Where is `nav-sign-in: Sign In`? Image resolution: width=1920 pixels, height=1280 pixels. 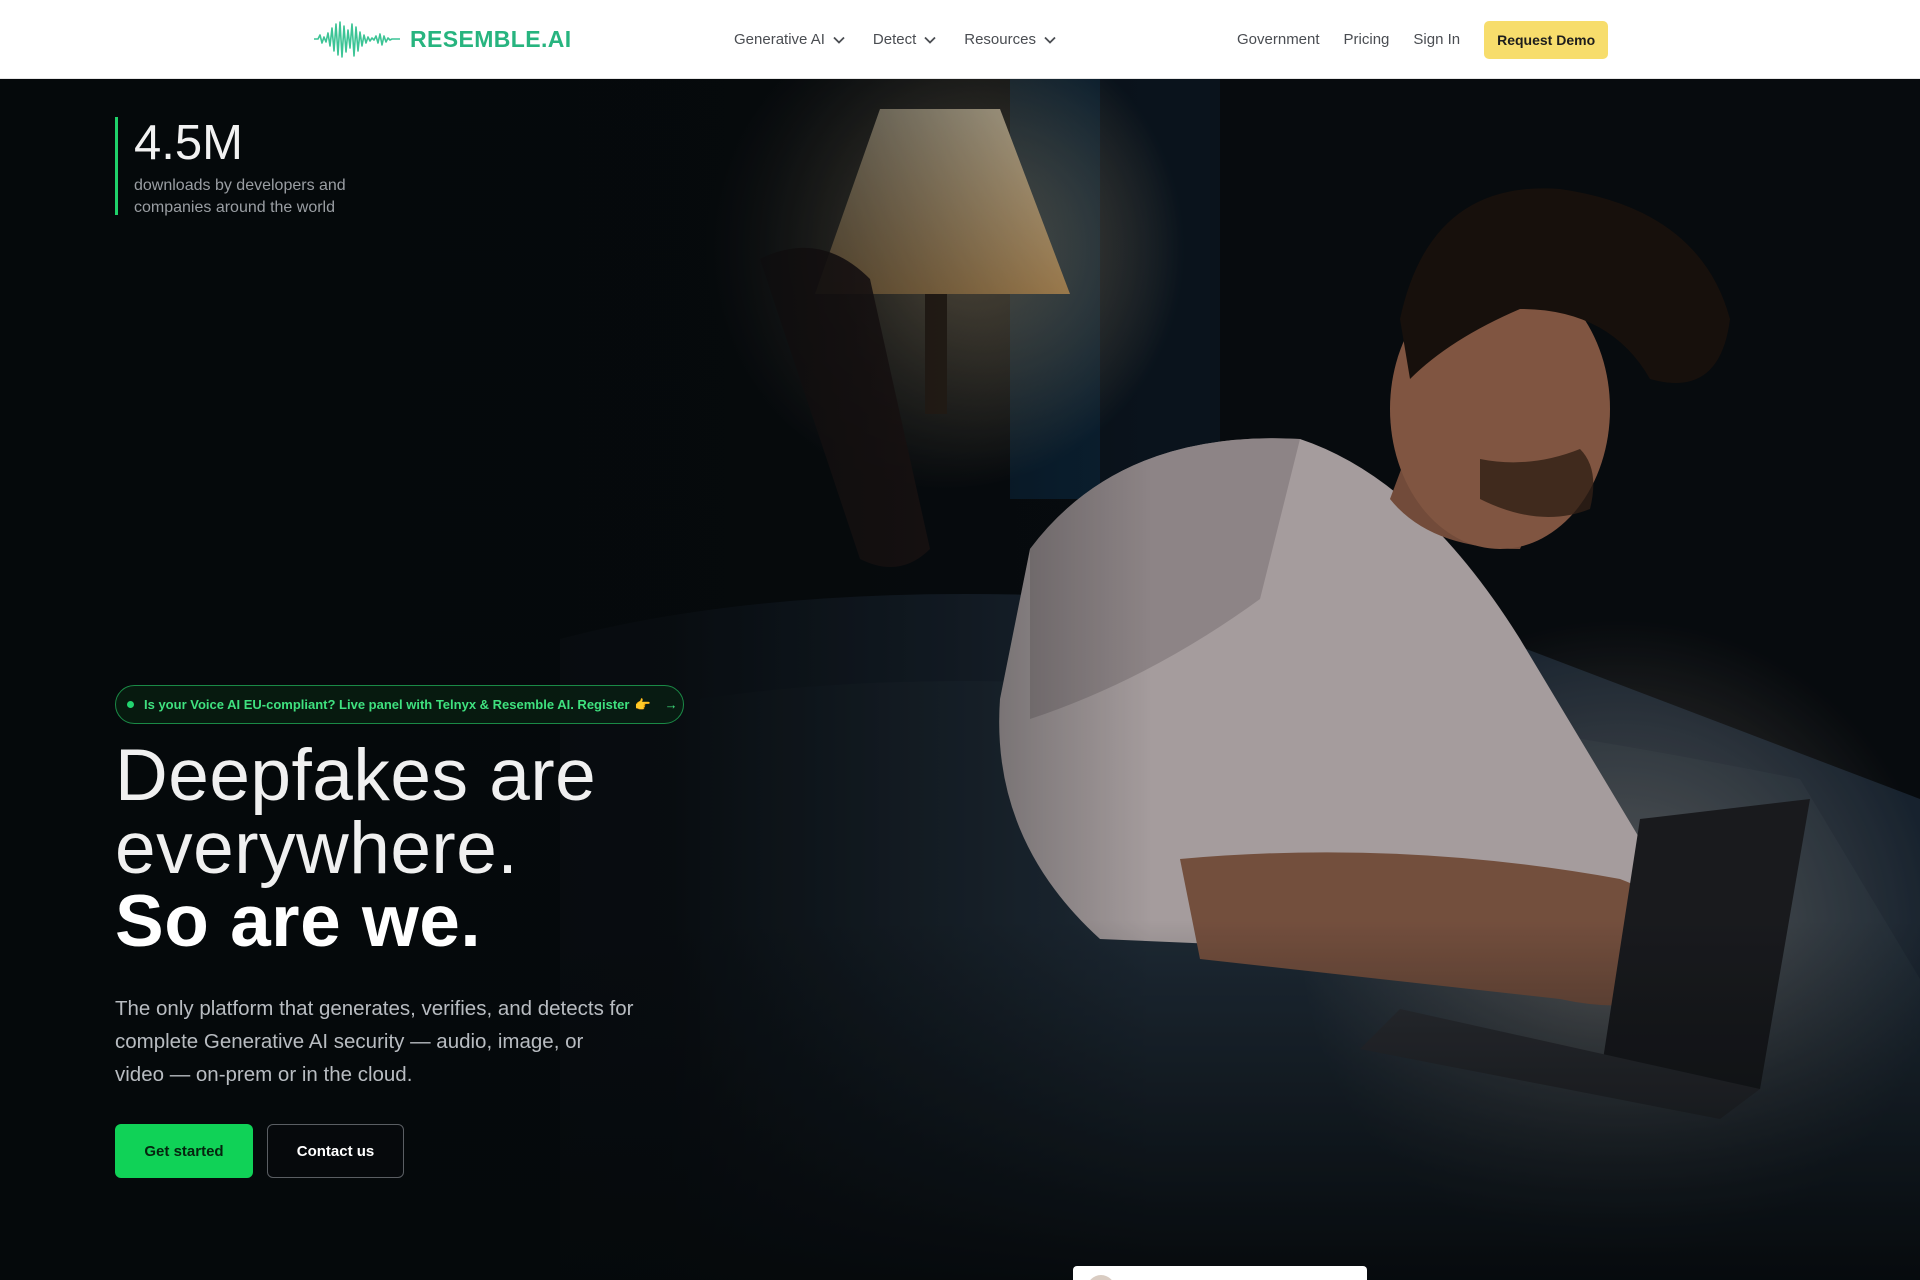 nav-sign-in: Sign In is located at coordinates (1436, 39).